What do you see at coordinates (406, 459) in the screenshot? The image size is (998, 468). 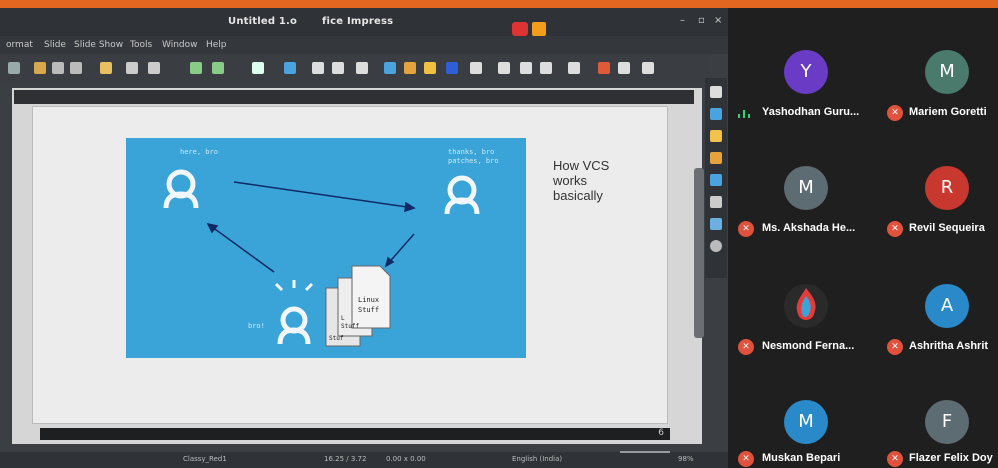 I see `status-size: 0.00 x 0.00` at bounding box center [406, 459].